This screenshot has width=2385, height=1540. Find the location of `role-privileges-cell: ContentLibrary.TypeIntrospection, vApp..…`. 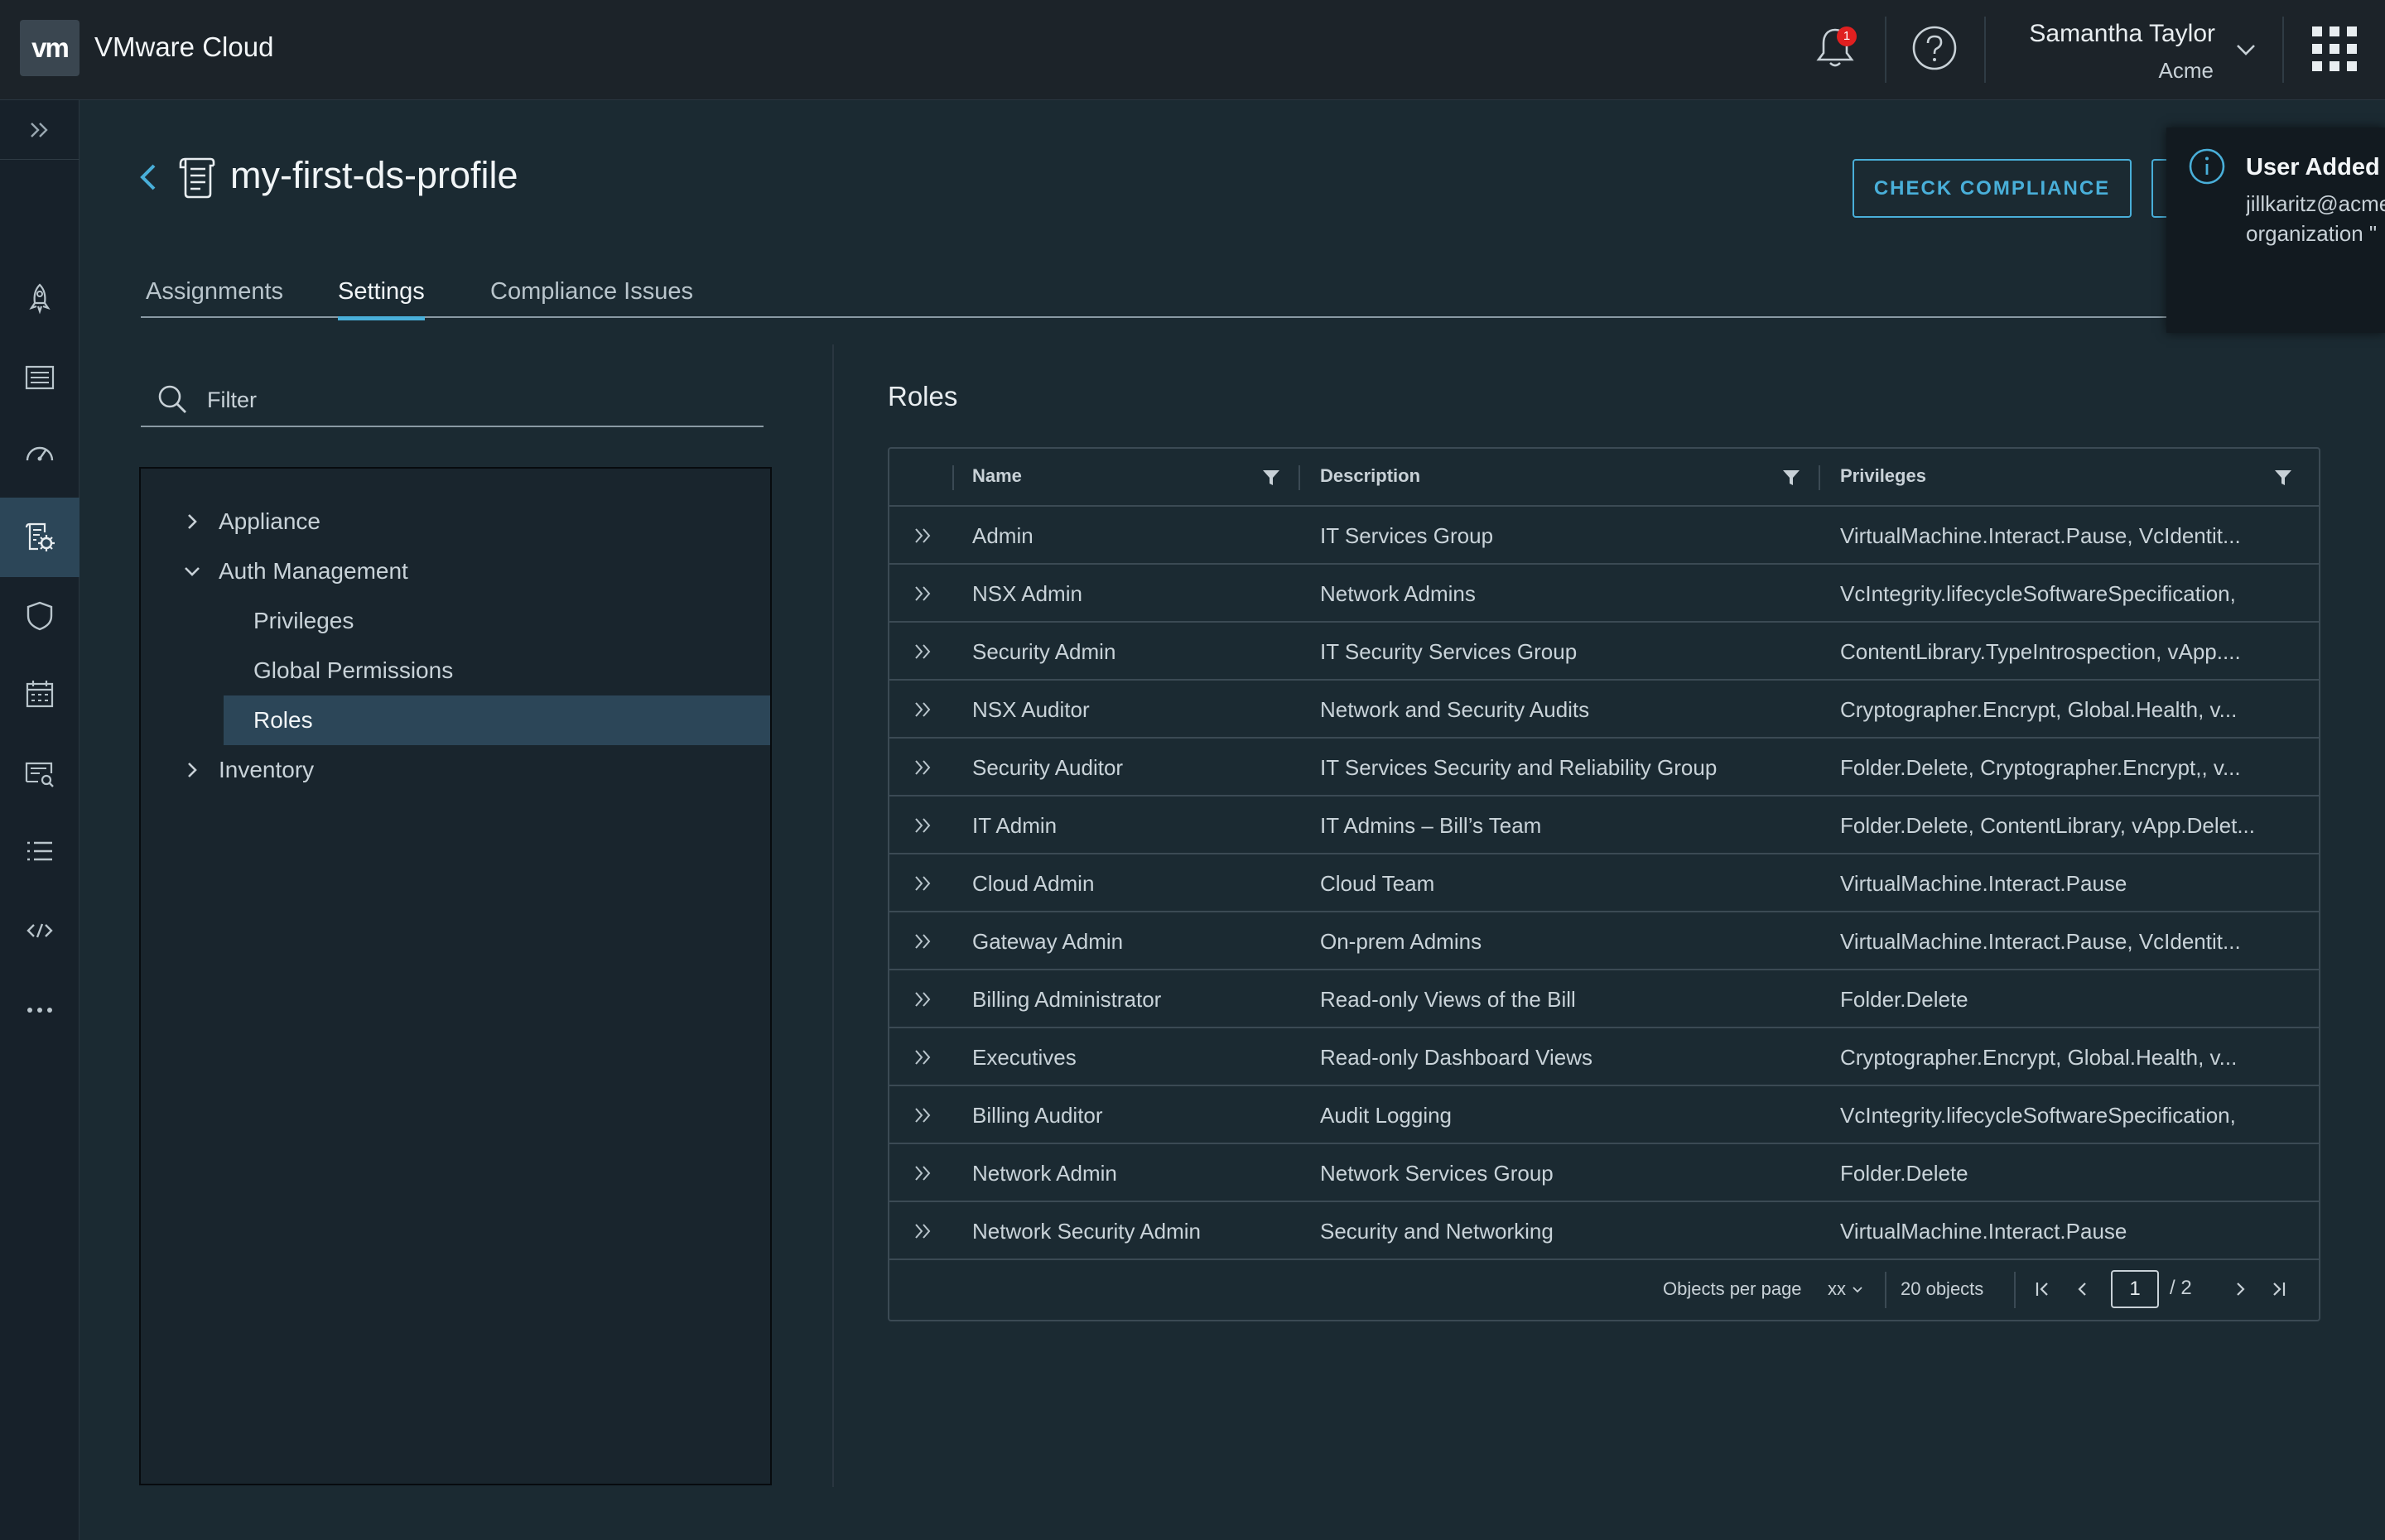

role-privileges-cell: ContentLibrary.TypeIntrospection, vApp..… is located at coordinates (2040, 652).